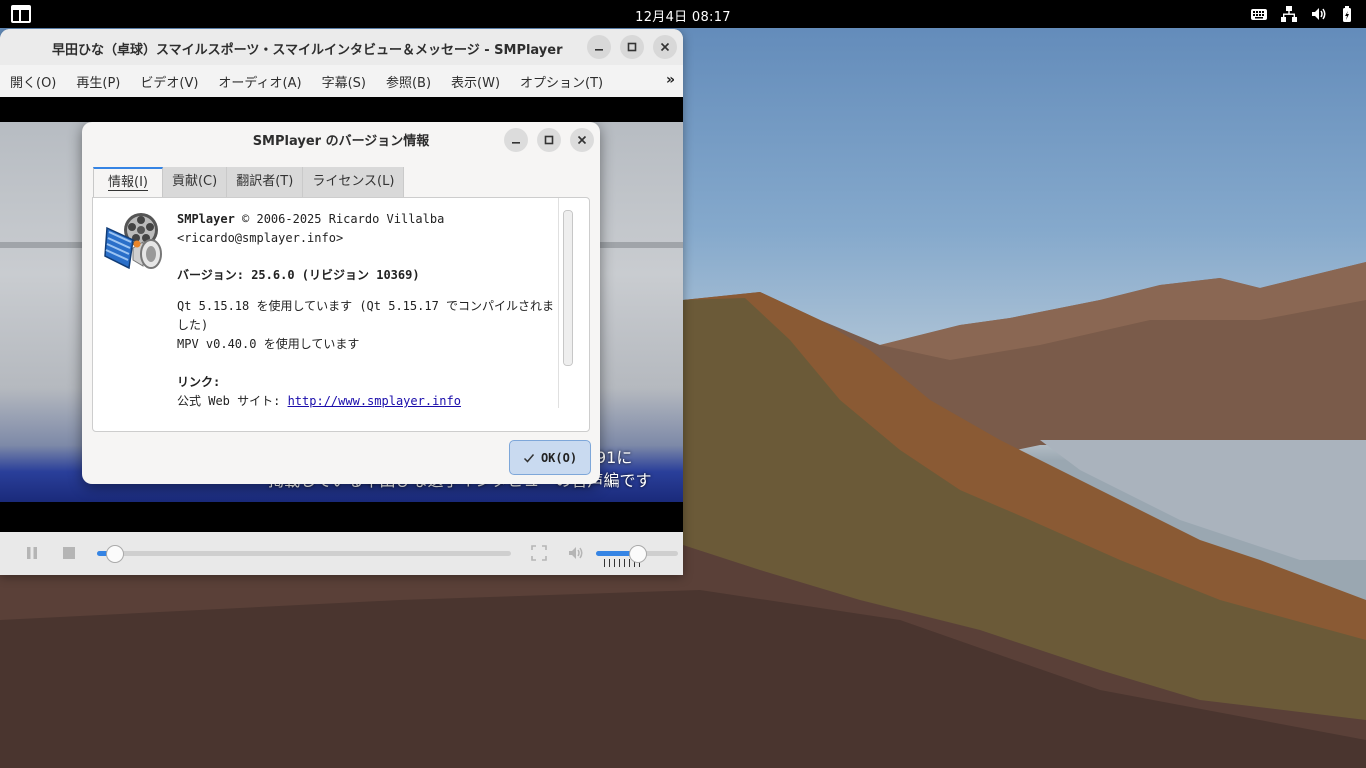 Image resolution: width=1366 pixels, height=768 pixels. Describe the element at coordinates (670, 80) in the screenshot. I see `menu-overflow-button: »` at that location.